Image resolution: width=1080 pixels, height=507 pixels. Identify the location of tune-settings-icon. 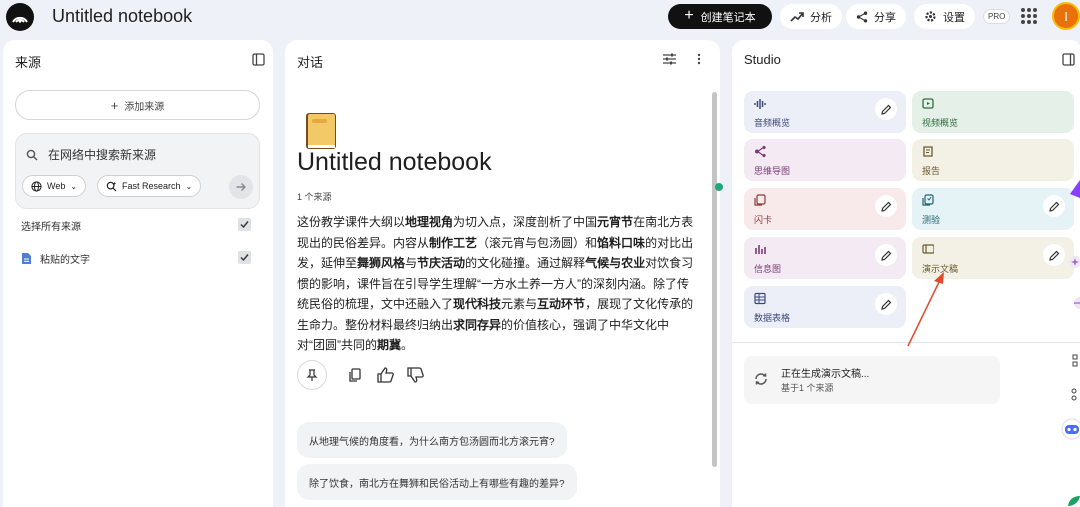
(669, 59).